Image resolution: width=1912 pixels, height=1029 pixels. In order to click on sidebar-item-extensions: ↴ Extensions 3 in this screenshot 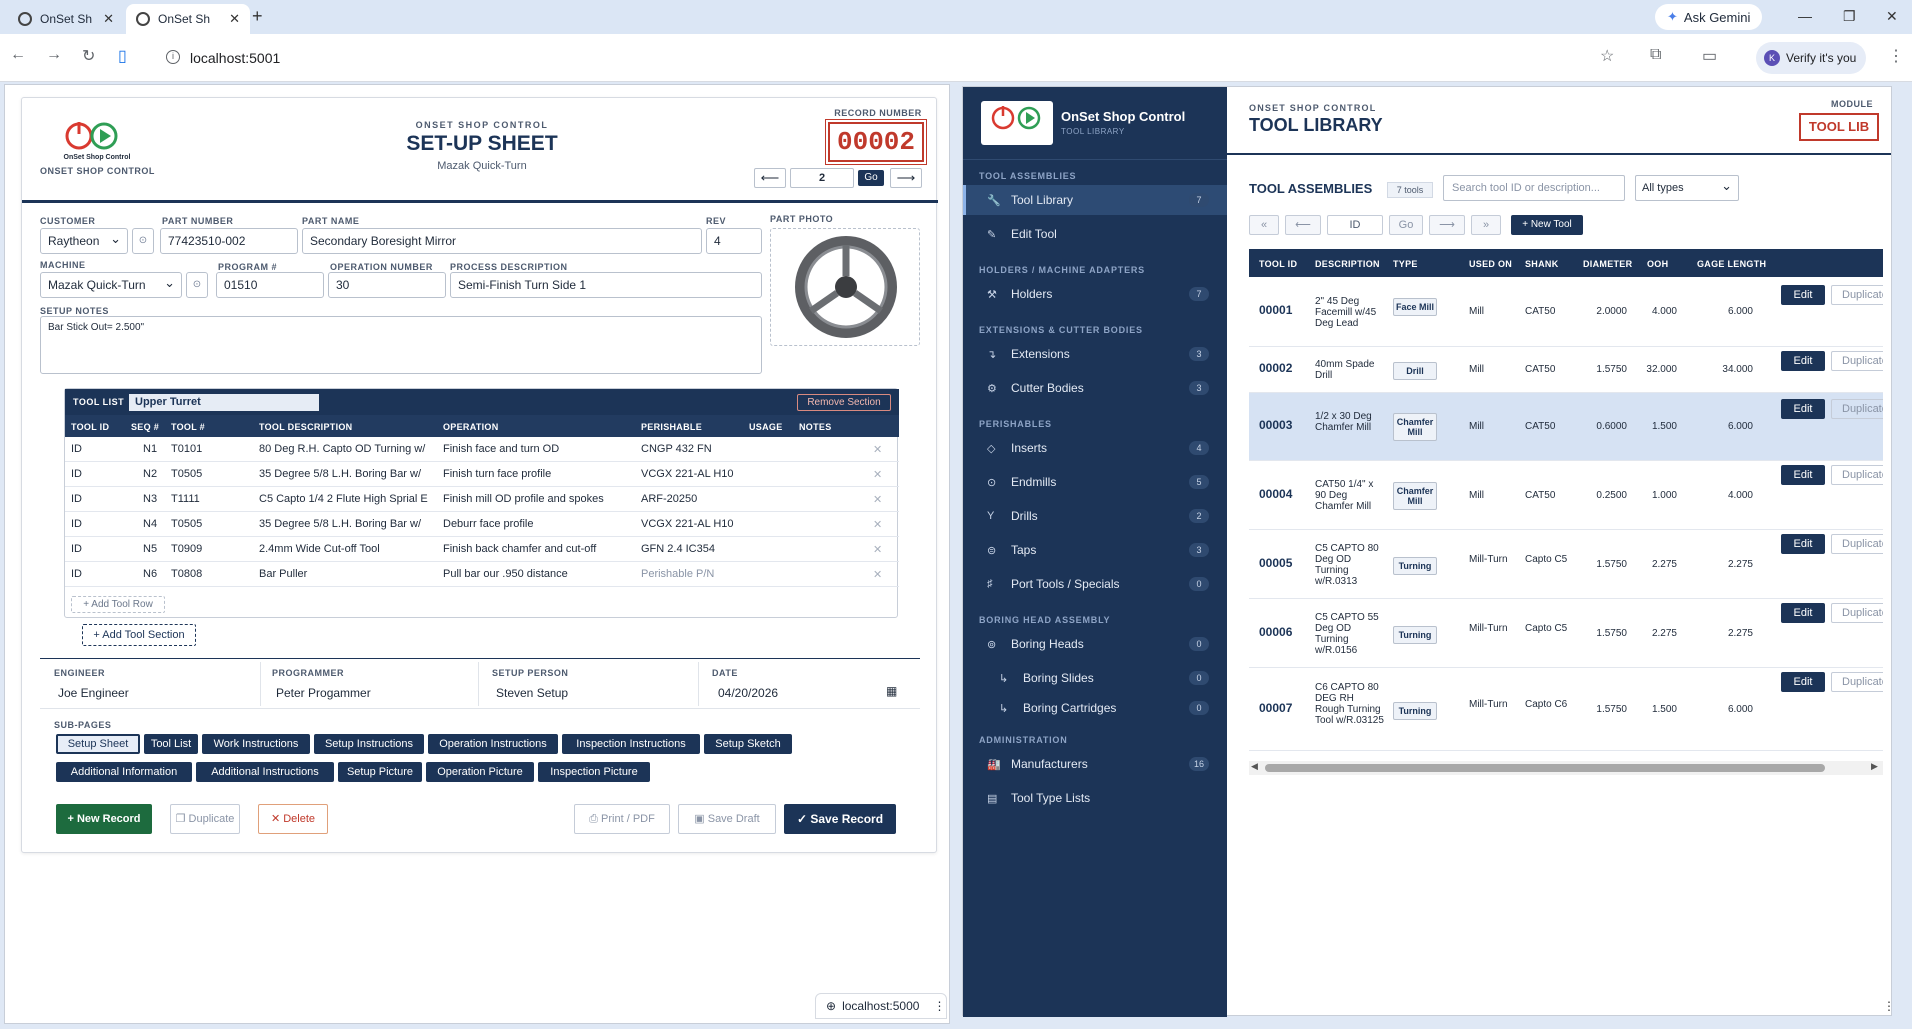, I will do `click(1095, 354)`.